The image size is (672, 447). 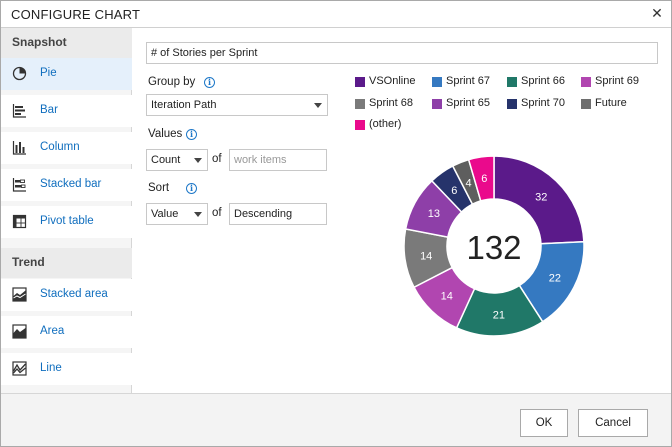 I want to click on sidebar-item-bar: Bar, so click(x=66, y=111).